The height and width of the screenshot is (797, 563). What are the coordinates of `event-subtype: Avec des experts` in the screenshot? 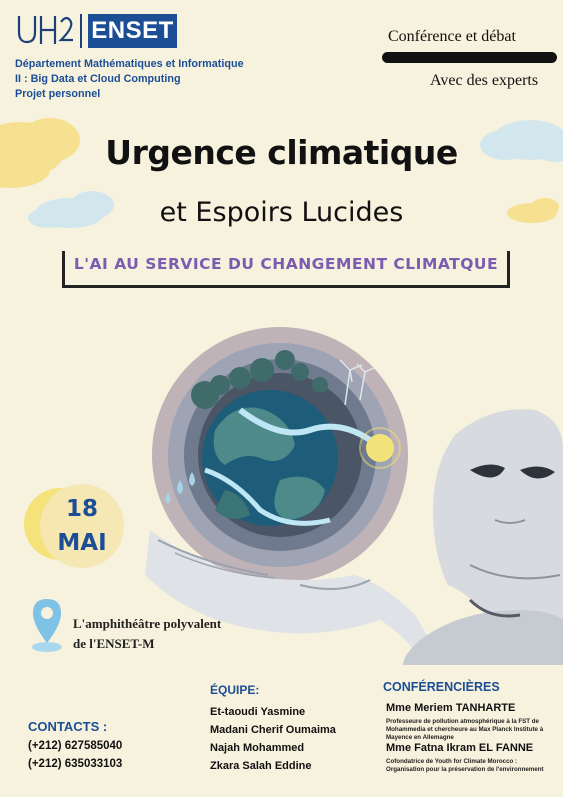 It's located at (484, 80).